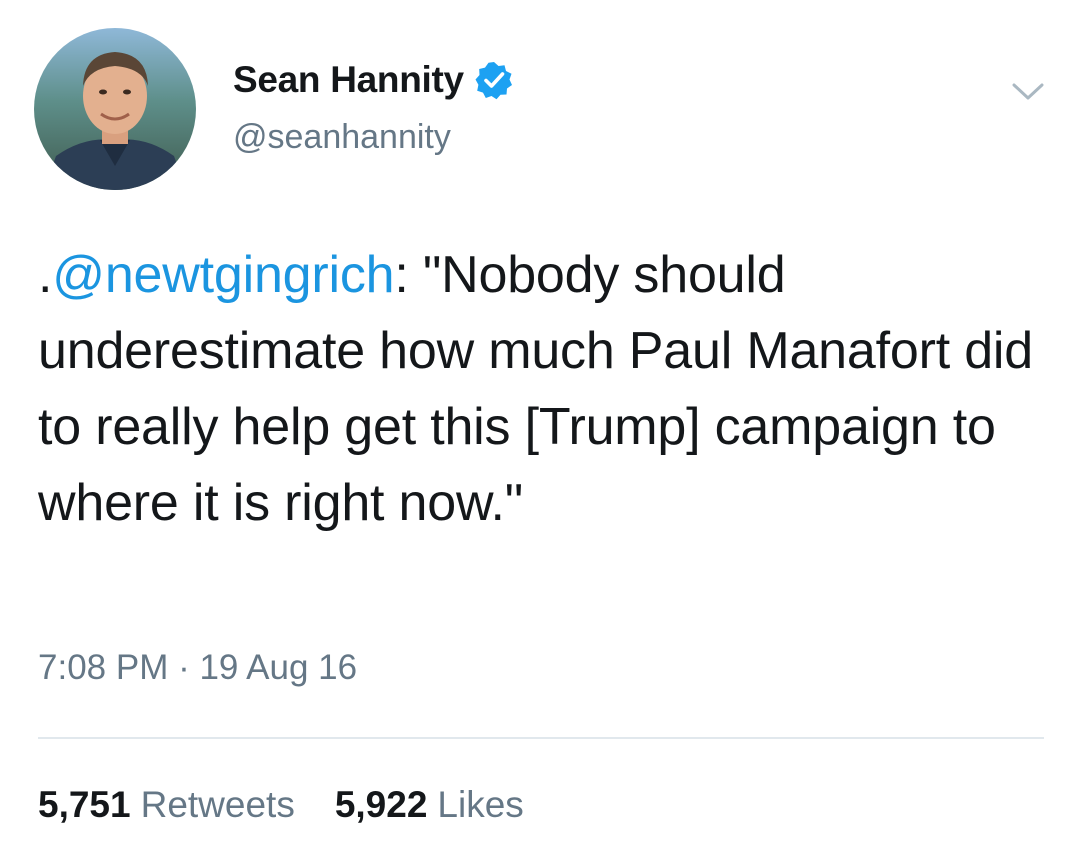 The width and height of the screenshot is (1079, 864). What do you see at coordinates (1028, 92) in the screenshot?
I see `chevron-down-icon` at bounding box center [1028, 92].